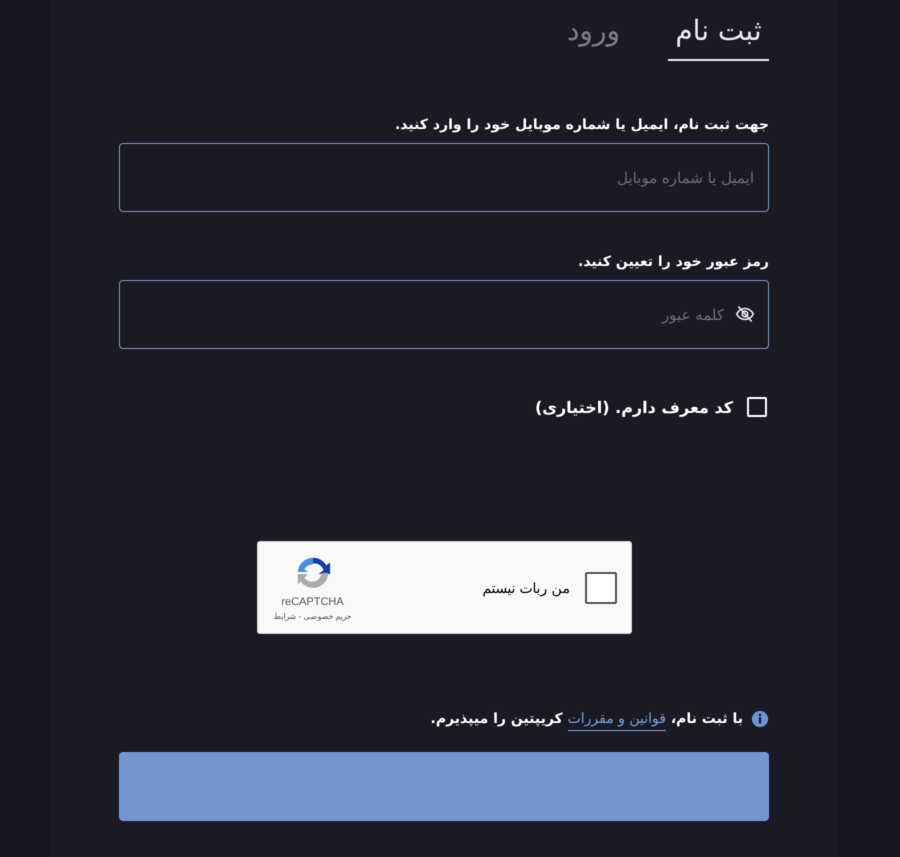 This screenshot has height=857, width=900. Describe the element at coordinates (600, 588) in the screenshot. I see `captcha-checkbox` at that location.